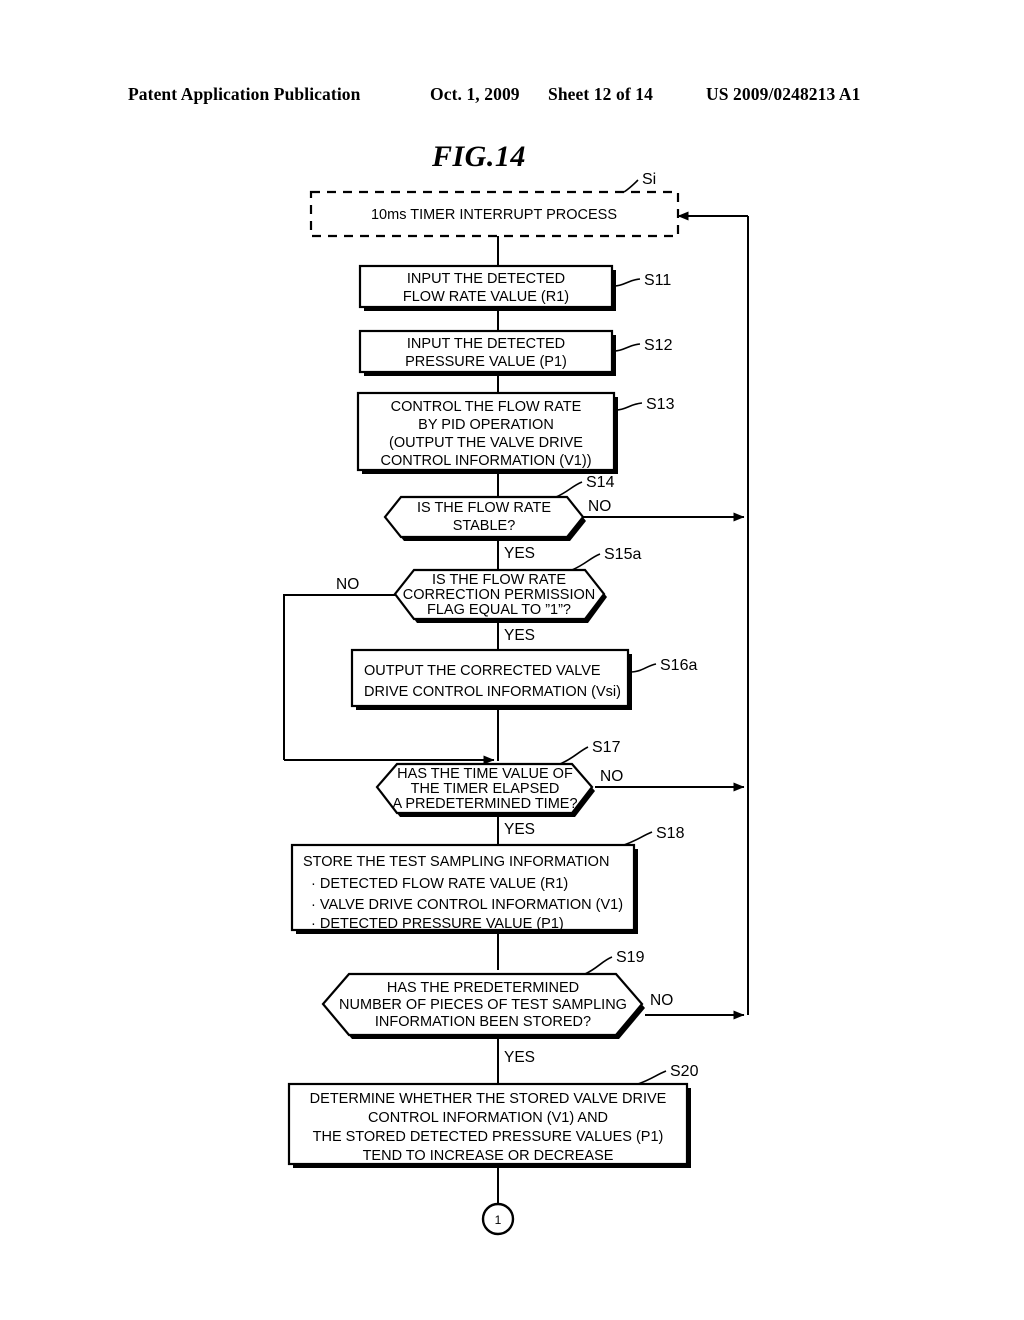 This screenshot has height=1320, width=1024. What do you see at coordinates (486, 279) in the screenshot?
I see `node-s11-line1: INPUT THE DETECTED` at bounding box center [486, 279].